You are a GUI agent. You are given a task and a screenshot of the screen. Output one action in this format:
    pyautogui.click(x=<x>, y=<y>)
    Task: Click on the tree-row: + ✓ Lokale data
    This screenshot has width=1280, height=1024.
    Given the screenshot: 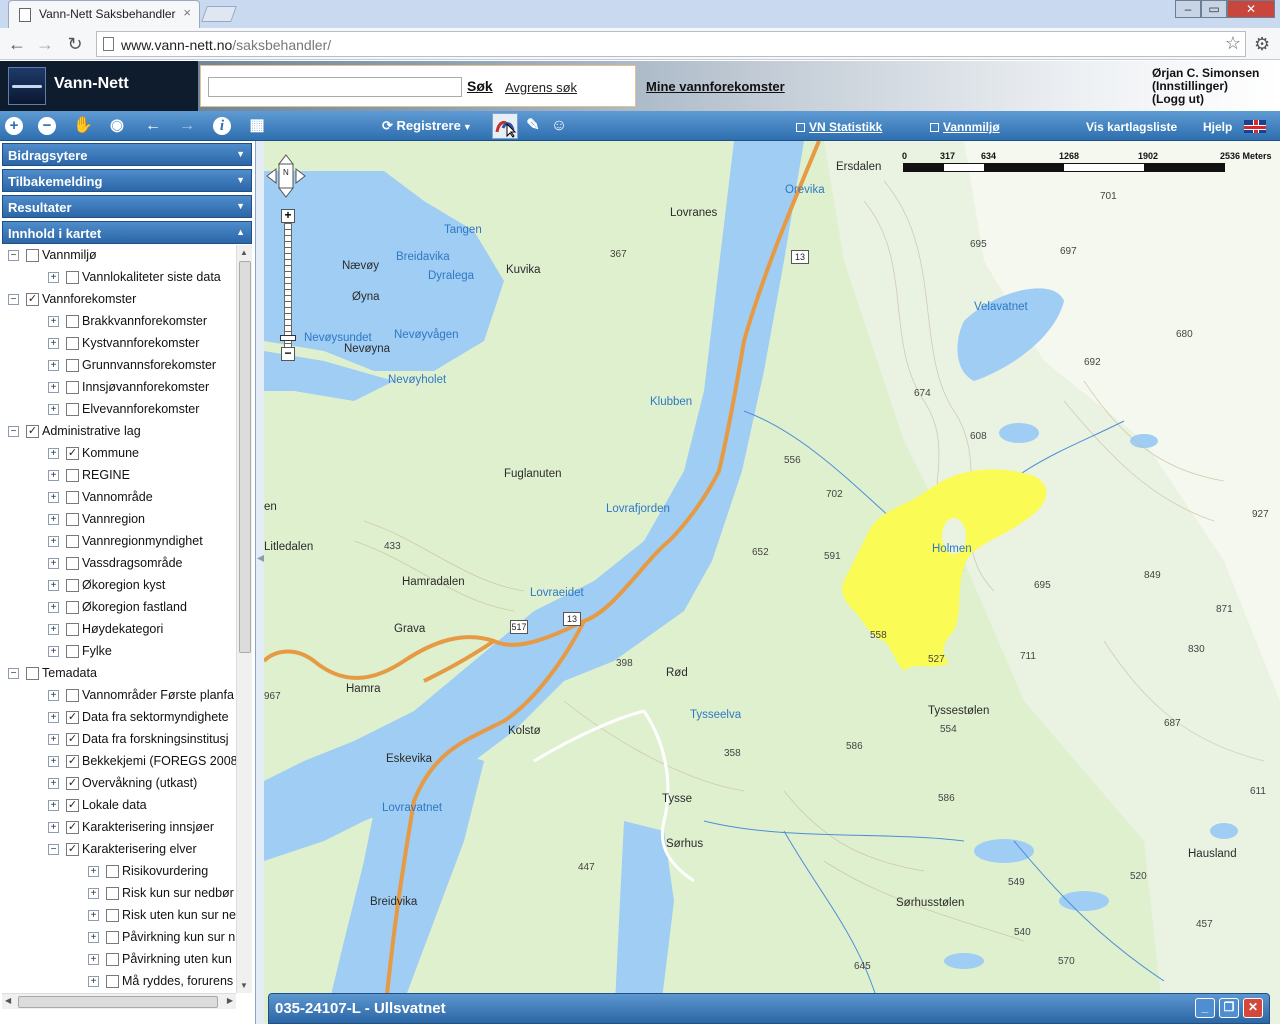 What is the action you would take?
    pyautogui.click(x=119, y=806)
    